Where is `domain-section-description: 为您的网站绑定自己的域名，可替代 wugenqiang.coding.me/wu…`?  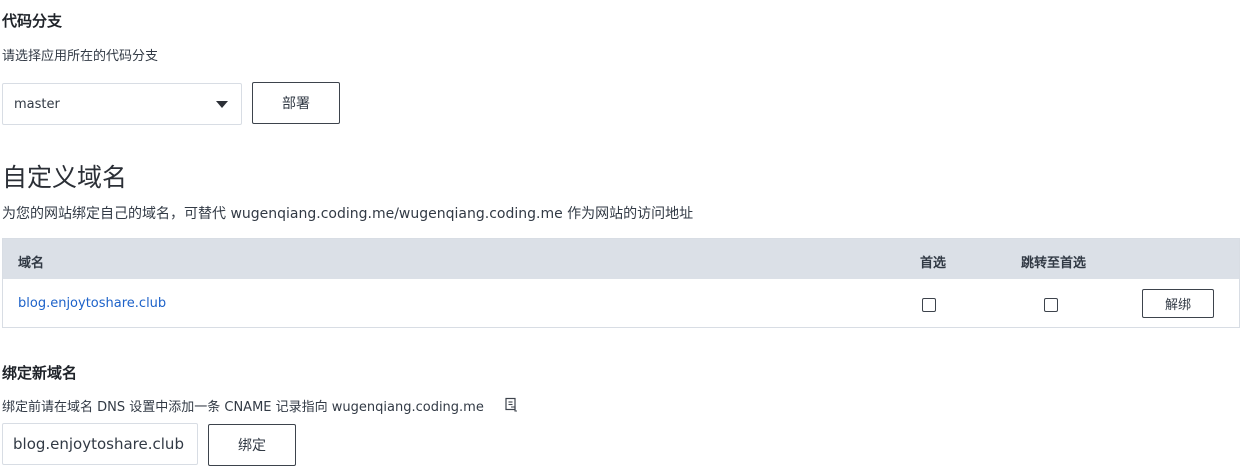 domain-section-description: 为您的网站绑定自己的域名，可替代 wugenqiang.coding.me/wu… is located at coordinates (348, 214).